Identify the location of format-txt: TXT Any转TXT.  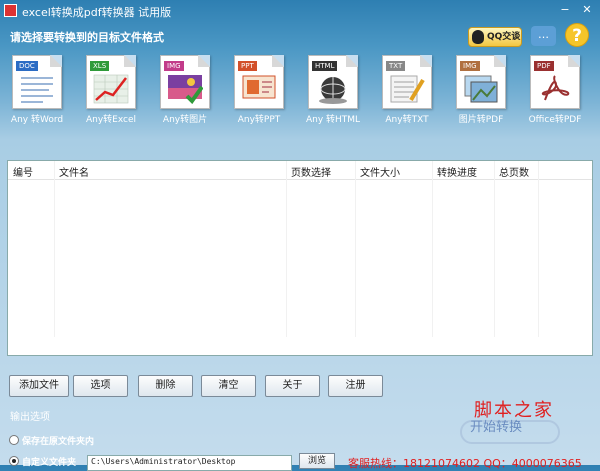
(407, 90).